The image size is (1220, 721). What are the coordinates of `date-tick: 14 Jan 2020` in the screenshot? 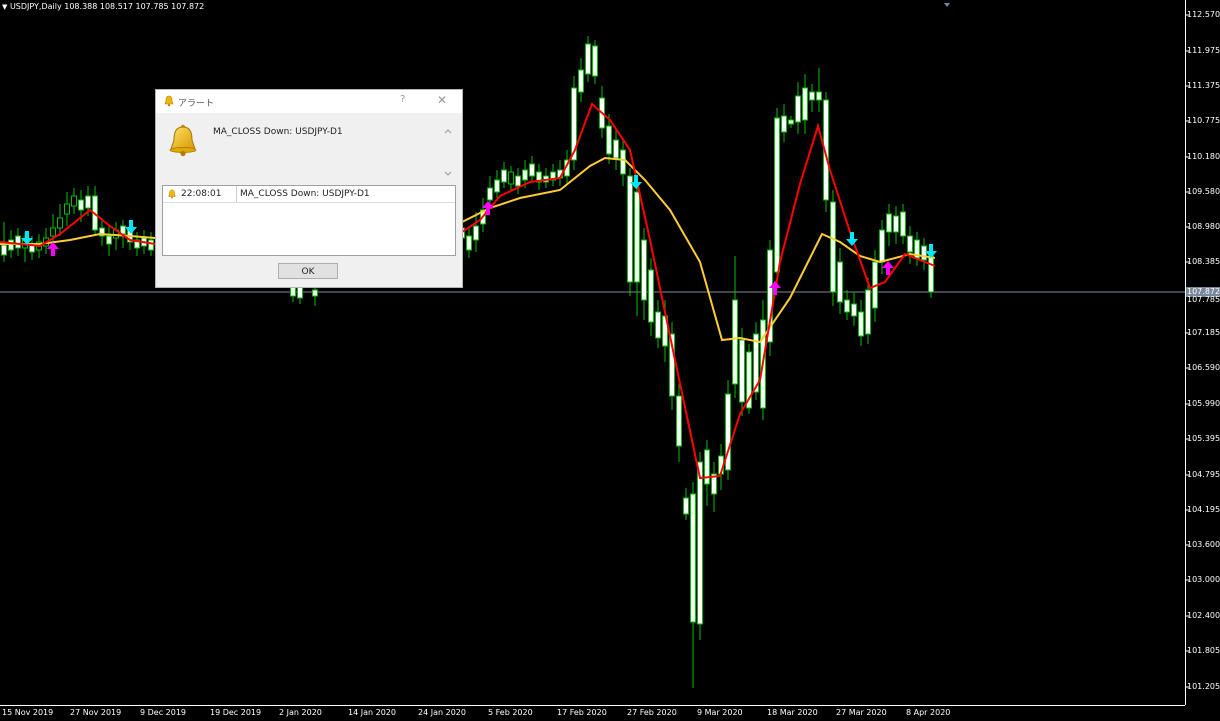 It's located at (372, 712).